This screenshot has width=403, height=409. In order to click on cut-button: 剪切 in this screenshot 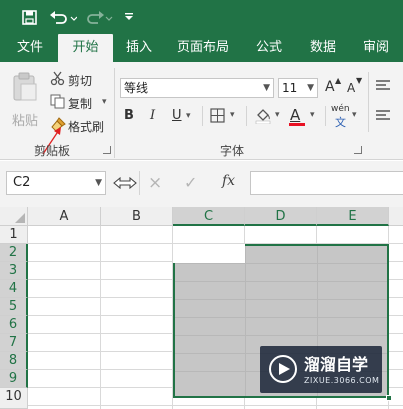, I will do `click(76, 79)`.